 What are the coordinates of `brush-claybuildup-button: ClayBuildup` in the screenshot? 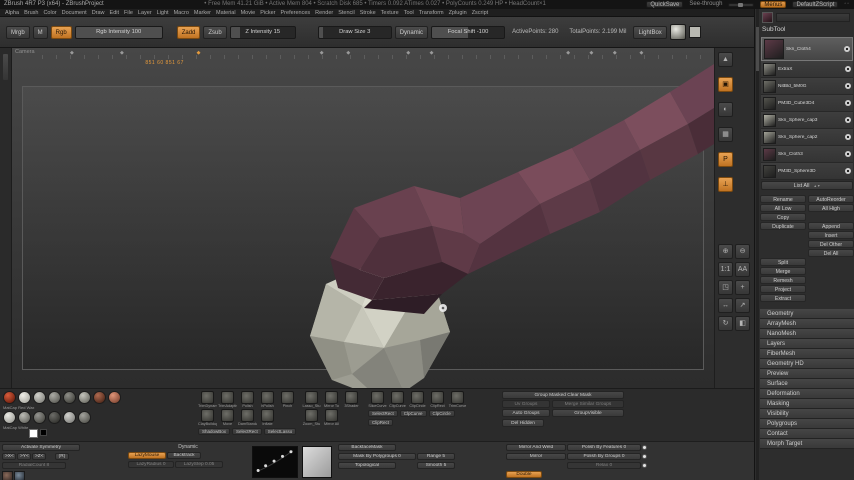 It's located at (207, 417).